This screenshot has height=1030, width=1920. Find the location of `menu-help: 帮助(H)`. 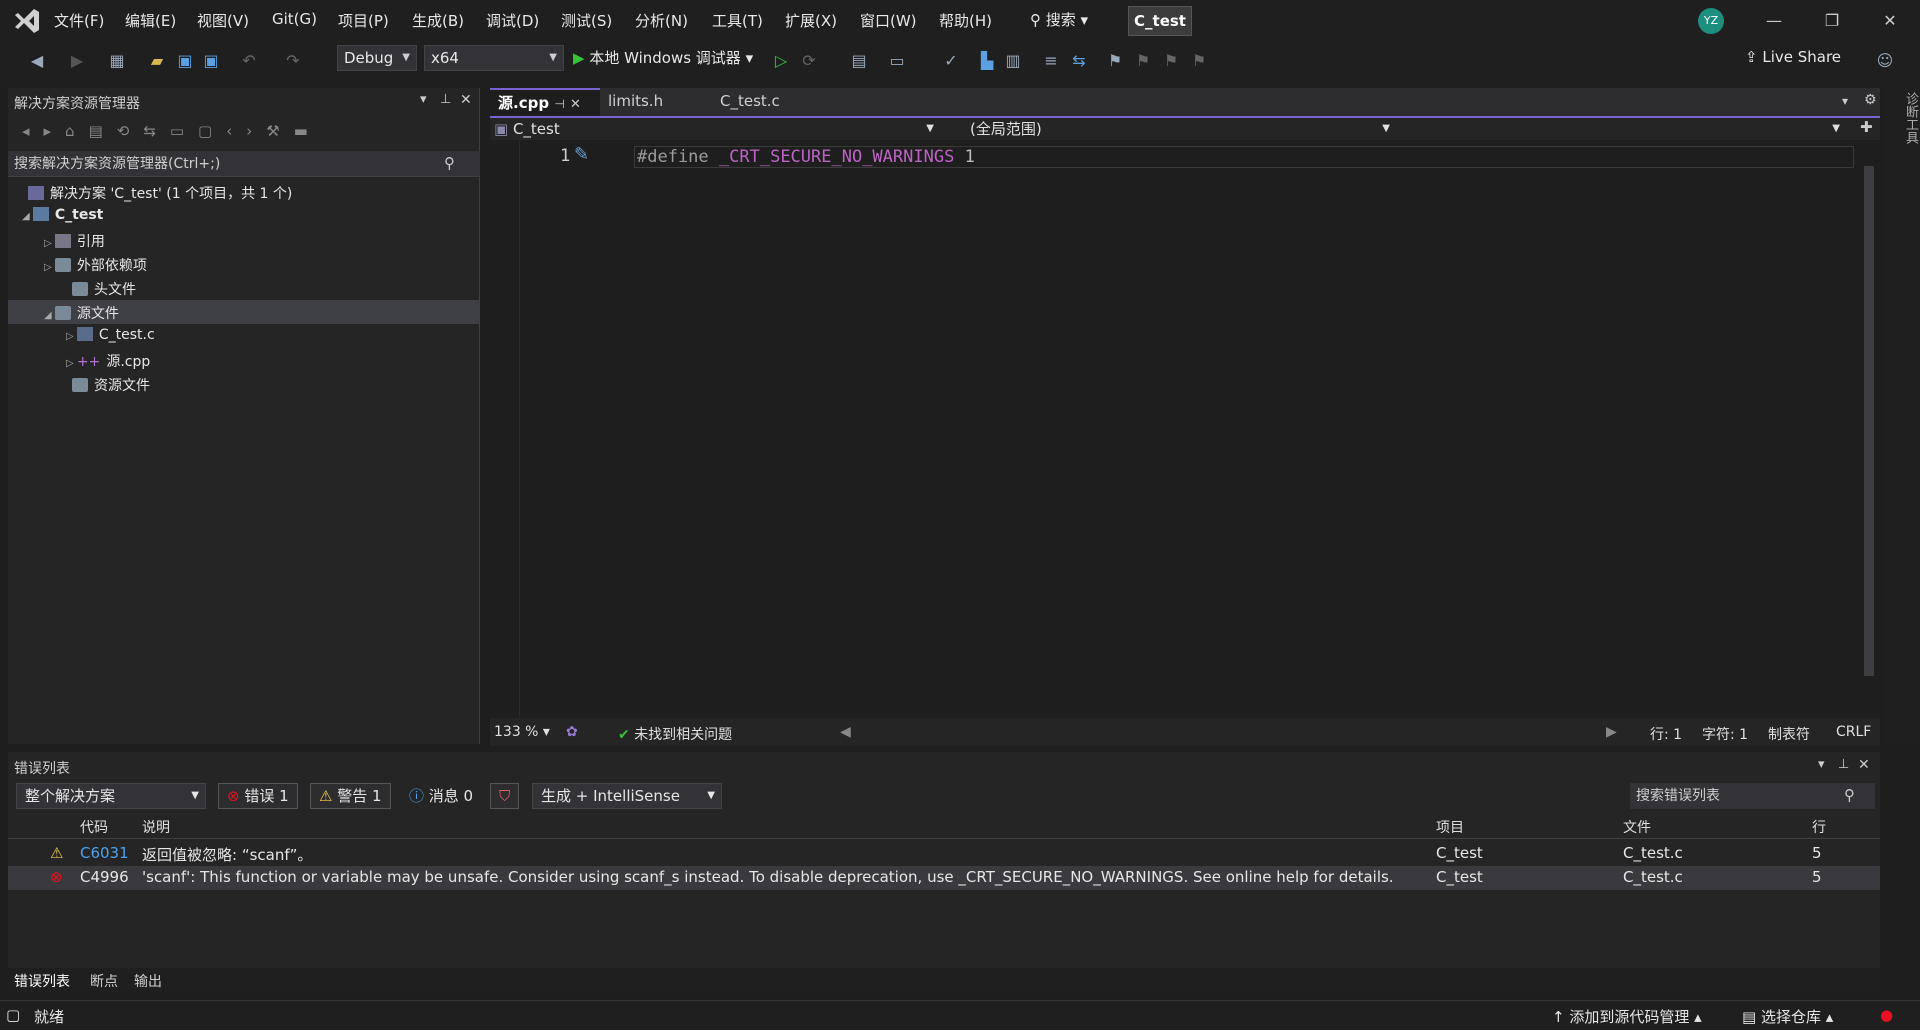

menu-help: 帮助(H) is located at coordinates (965, 20).